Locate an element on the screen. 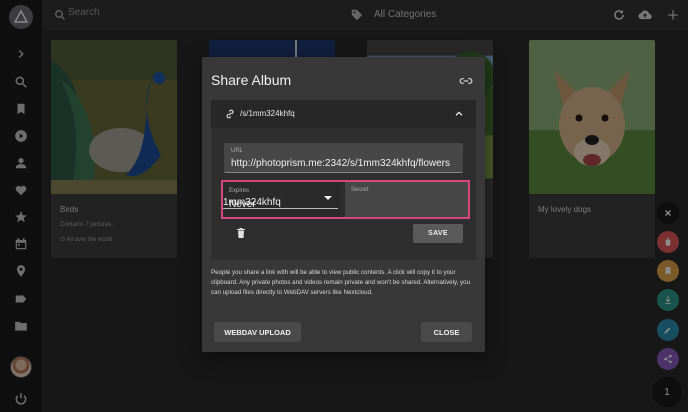 This screenshot has height=412, width=688. webdav-upload-button: WEBDAV UPLOAD is located at coordinates (257, 332).